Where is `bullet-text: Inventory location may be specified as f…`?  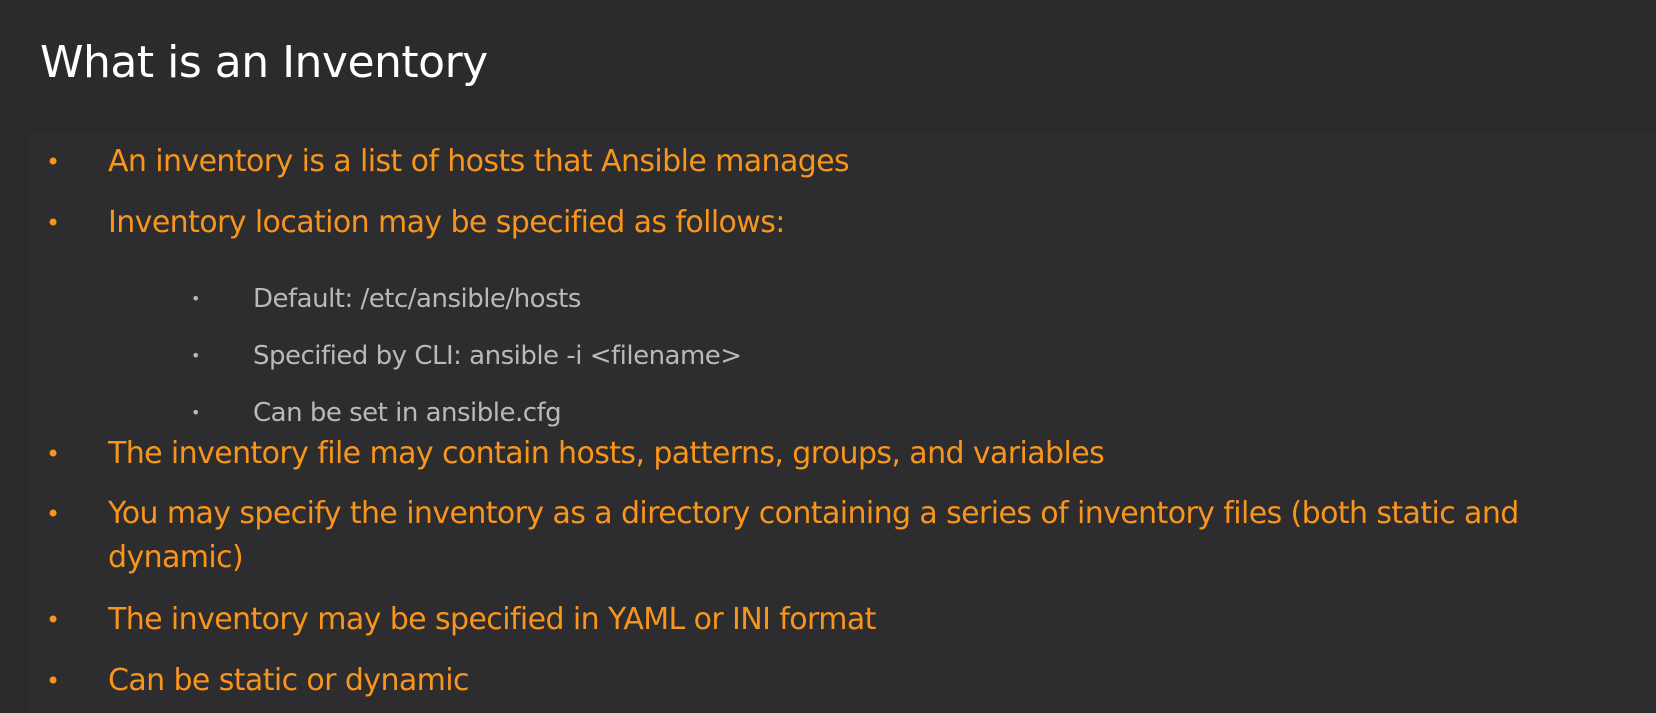
bullet-text: Inventory location may be specified as f… is located at coordinates (446, 222).